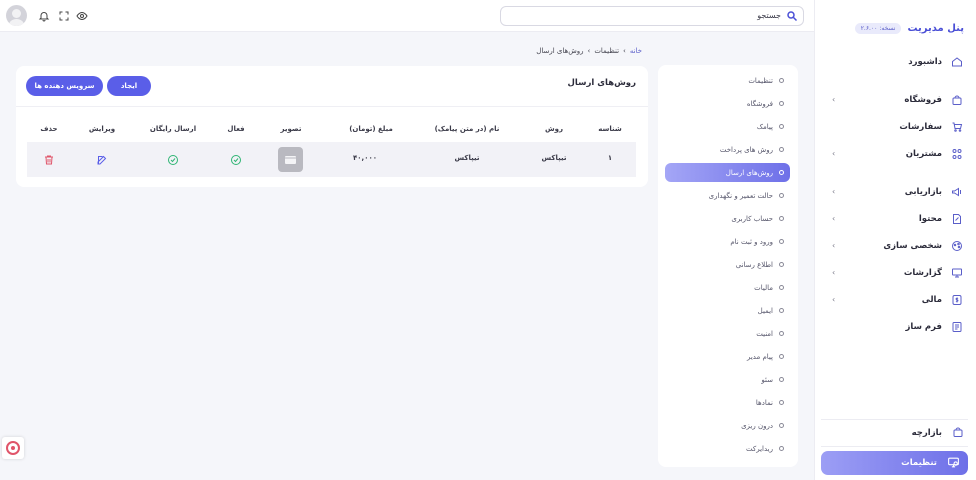  Describe the element at coordinates (727, 218) in the screenshot. I see `submenu-item: حساب کاربری` at that location.